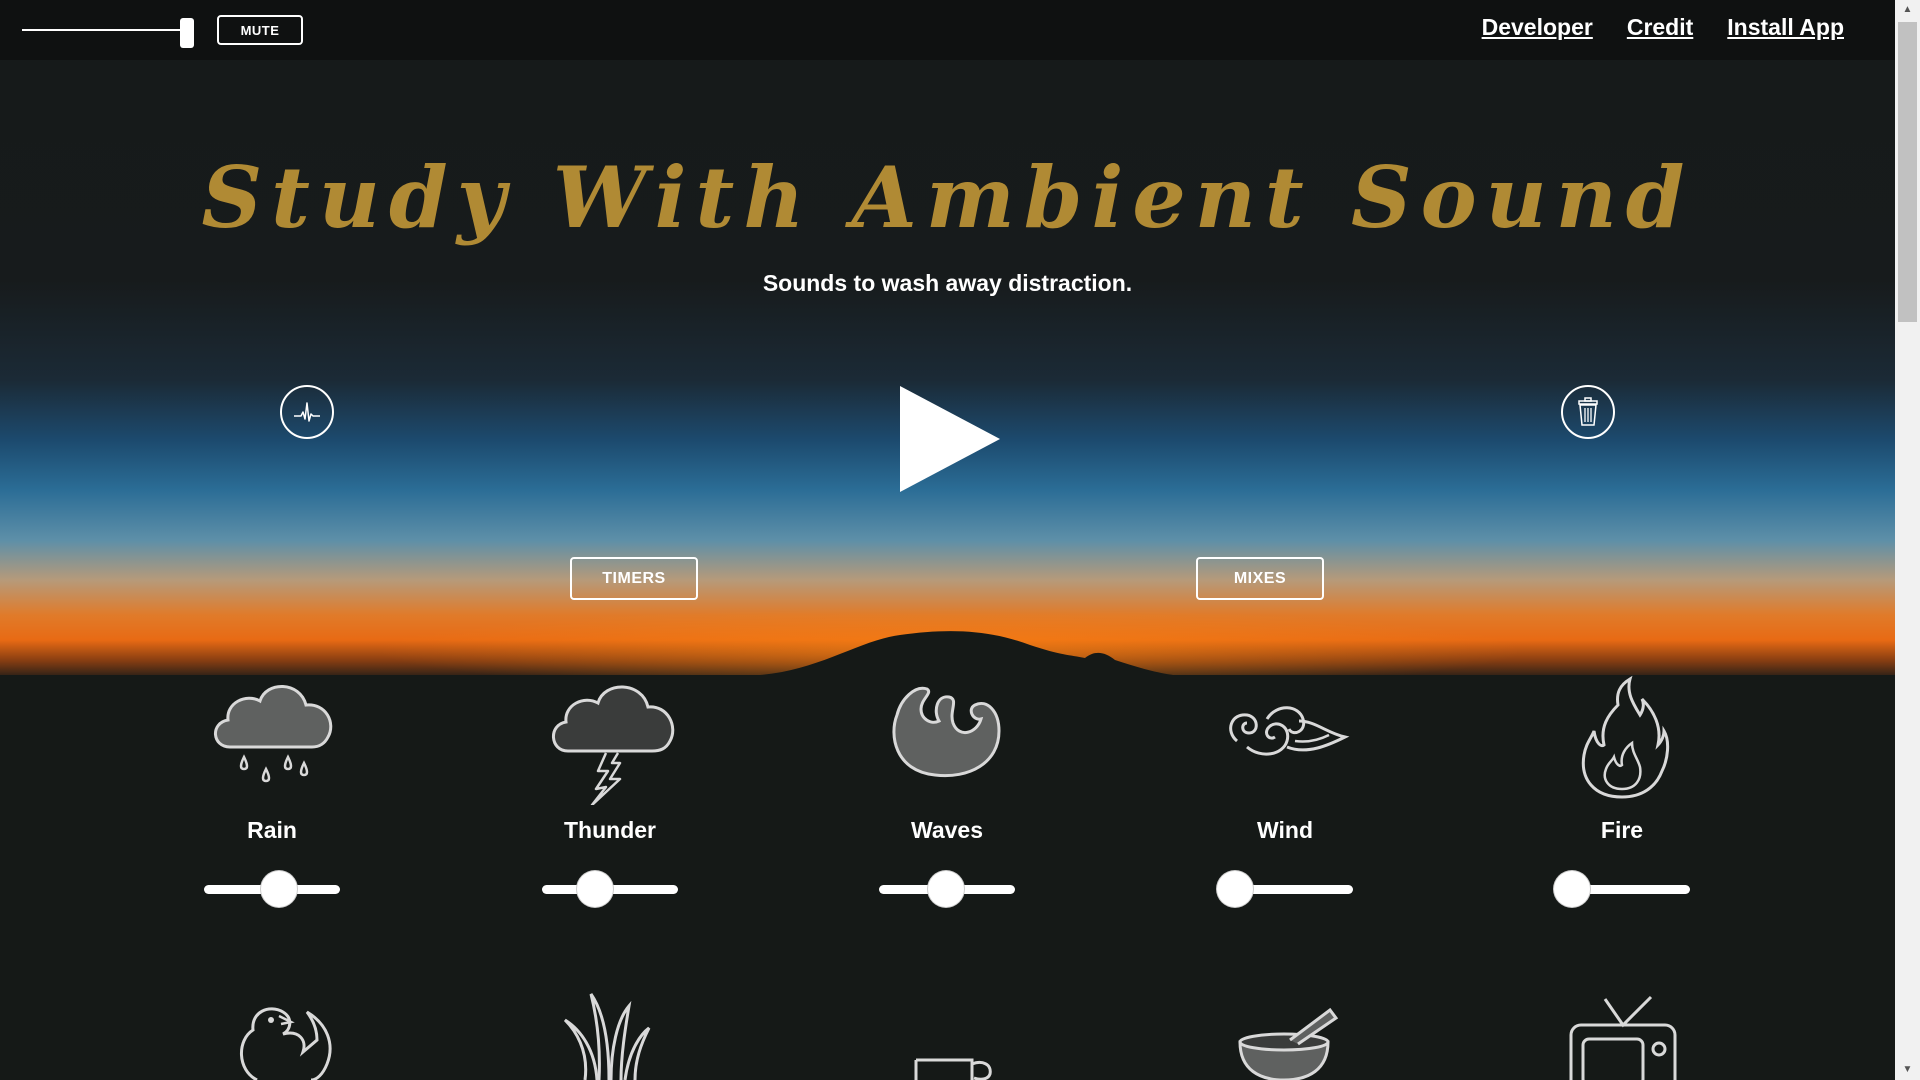 The width and height of the screenshot is (1920, 1080). I want to click on mute-button: MUTE, so click(260, 30).